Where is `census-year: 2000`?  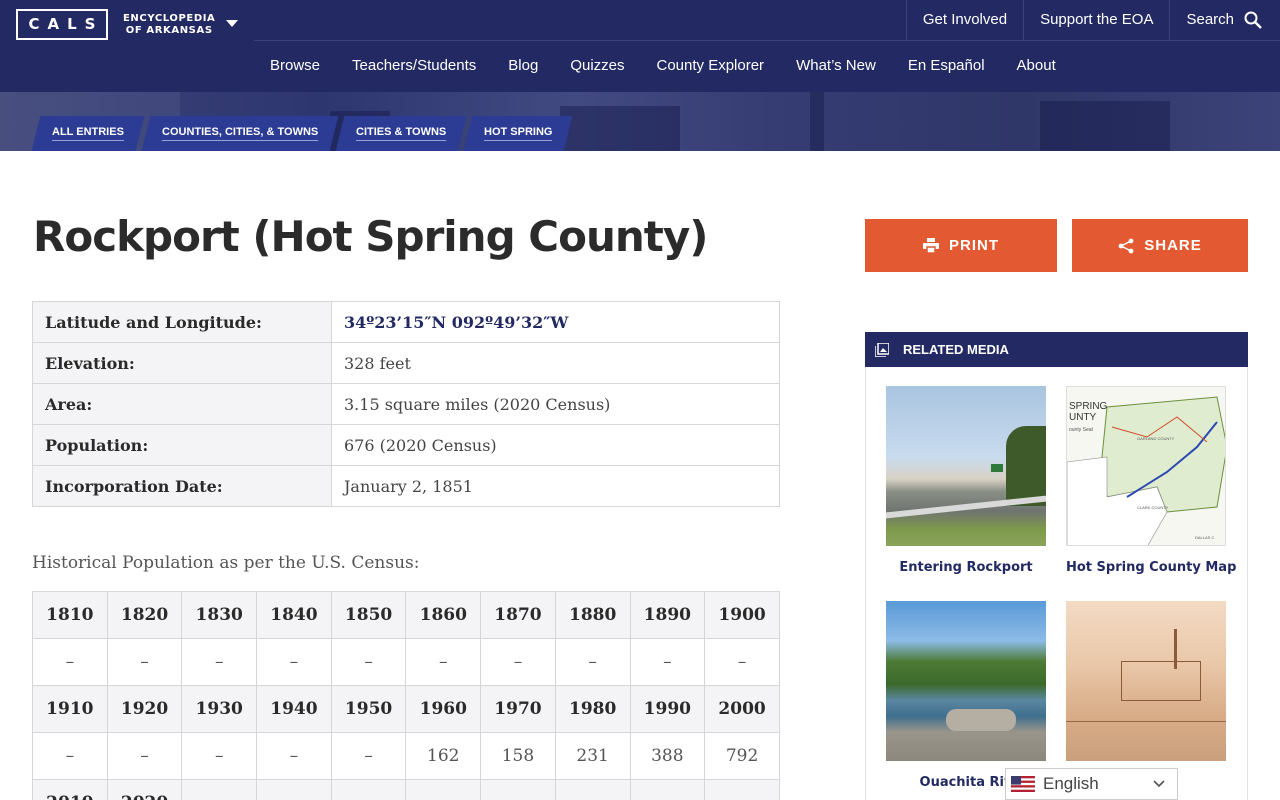
census-year: 2000 is located at coordinates (742, 709).